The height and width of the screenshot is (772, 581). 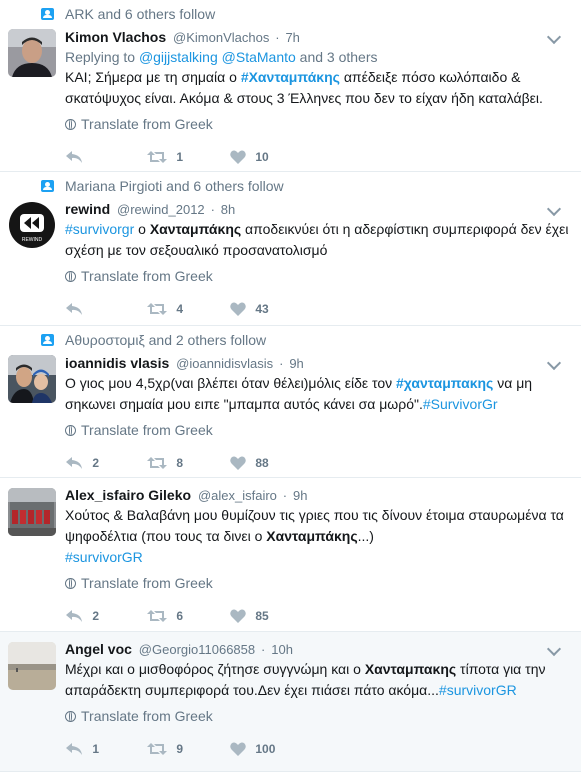 I want to click on like-count: 85, so click(x=262, y=615).